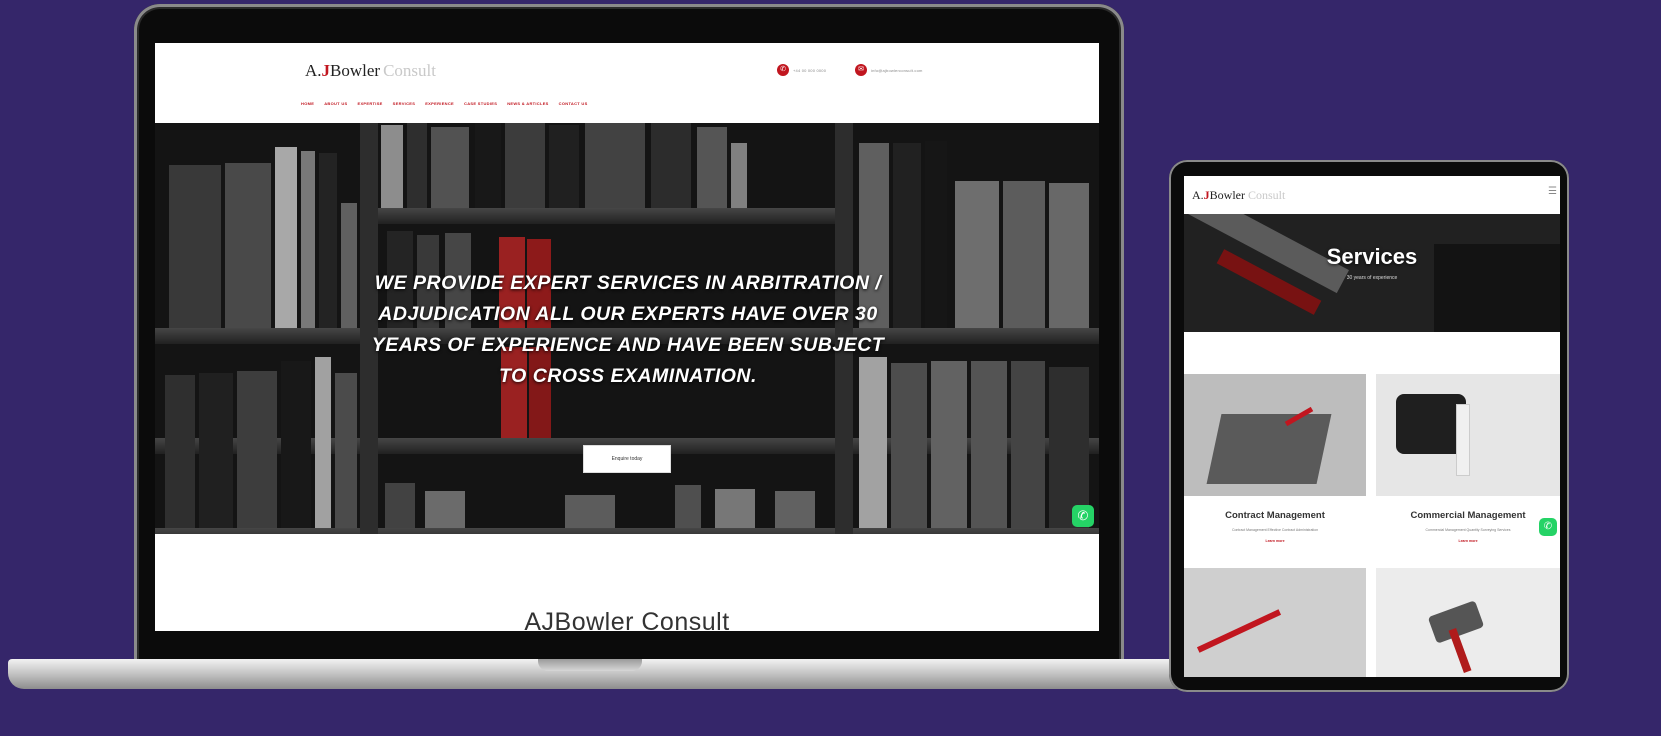 Image resolution: width=1661 pixels, height=736 pixels. I want to click on menu-icon: ☰, so click(1552, 191).